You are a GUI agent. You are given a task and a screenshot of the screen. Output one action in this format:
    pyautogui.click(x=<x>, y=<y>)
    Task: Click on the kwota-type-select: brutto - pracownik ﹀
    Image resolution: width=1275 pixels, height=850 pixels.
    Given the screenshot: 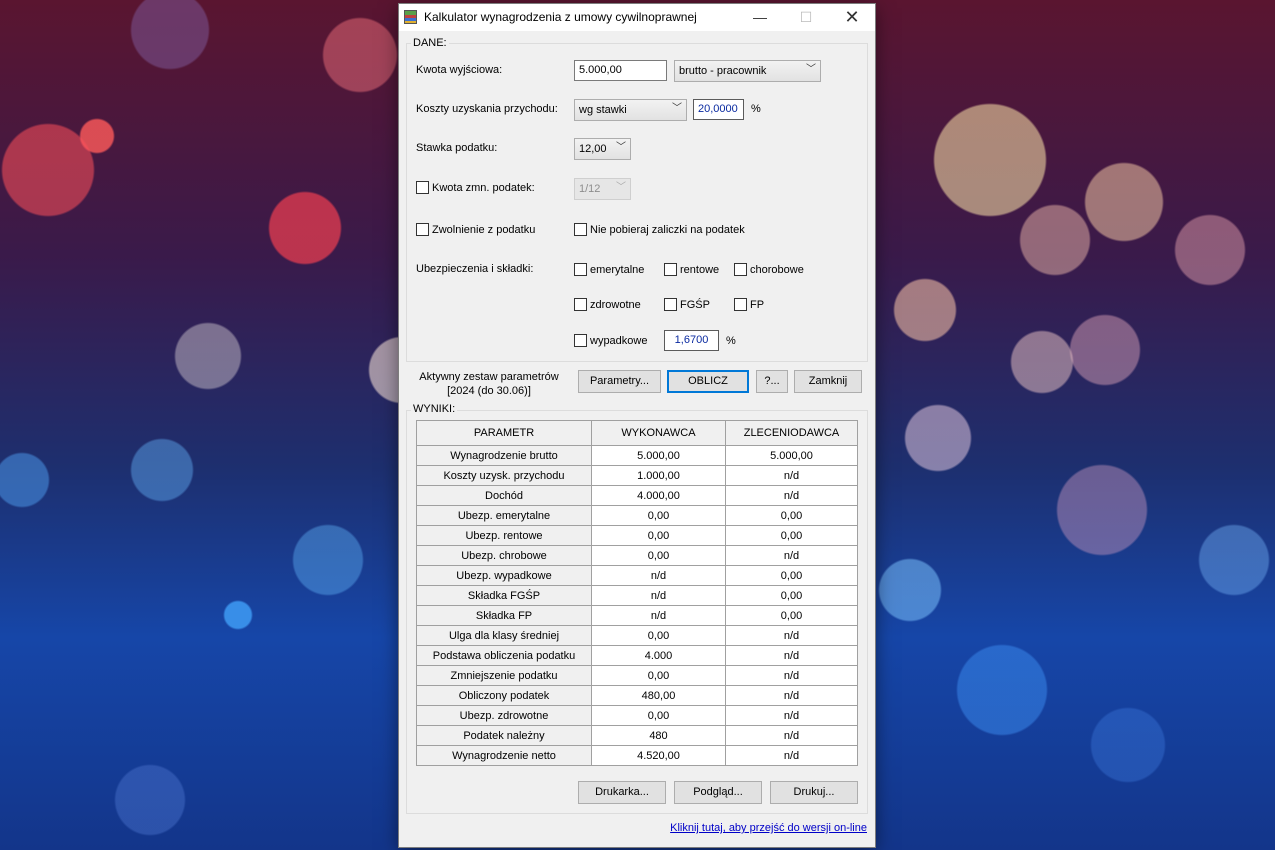 What is the action you would take?
    pyautogui.click(x=747, y=71)
    